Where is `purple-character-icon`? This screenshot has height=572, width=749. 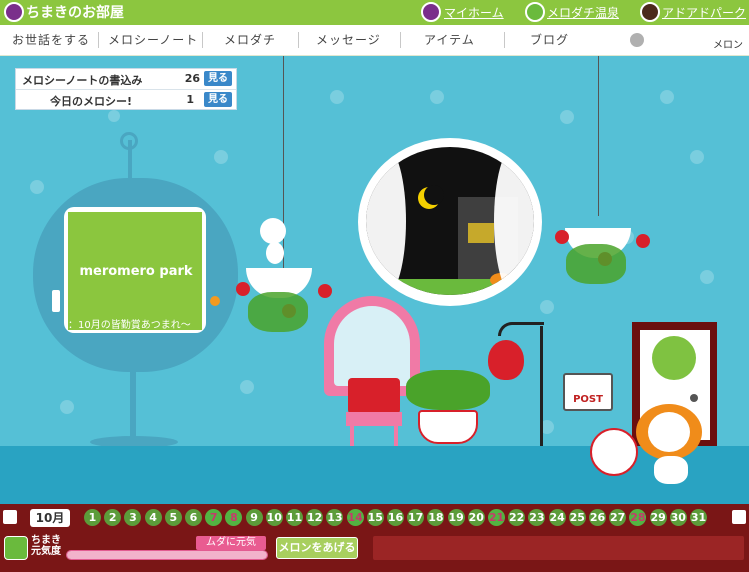
purple-character-icon is located at coordinates (431, 12).